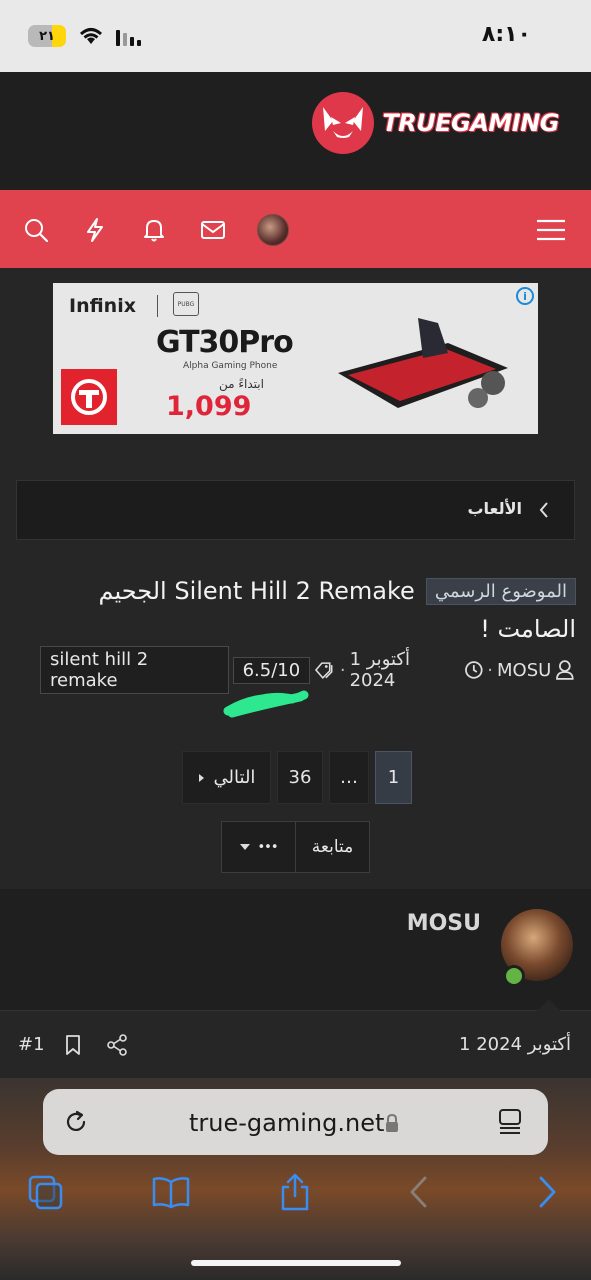 The width and height of the screenshot is (591, 1280). What do you see at coordinates (565, 670) in the screenshot?
I see `user-icon` at bounding box center [565, 670].